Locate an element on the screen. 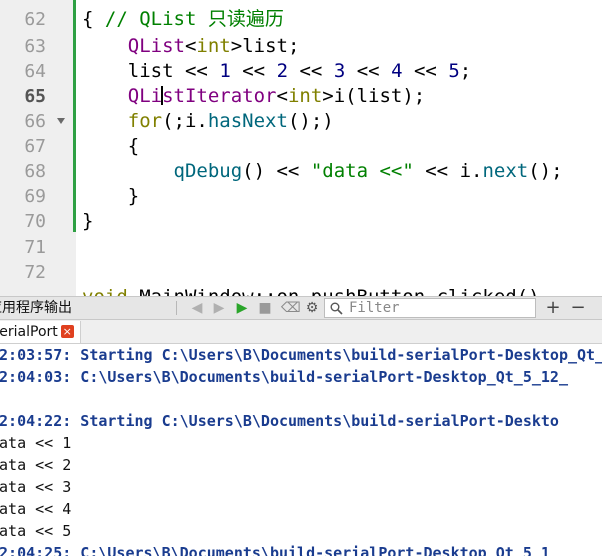  type-token: QLi is located at coordinates (145, 96).